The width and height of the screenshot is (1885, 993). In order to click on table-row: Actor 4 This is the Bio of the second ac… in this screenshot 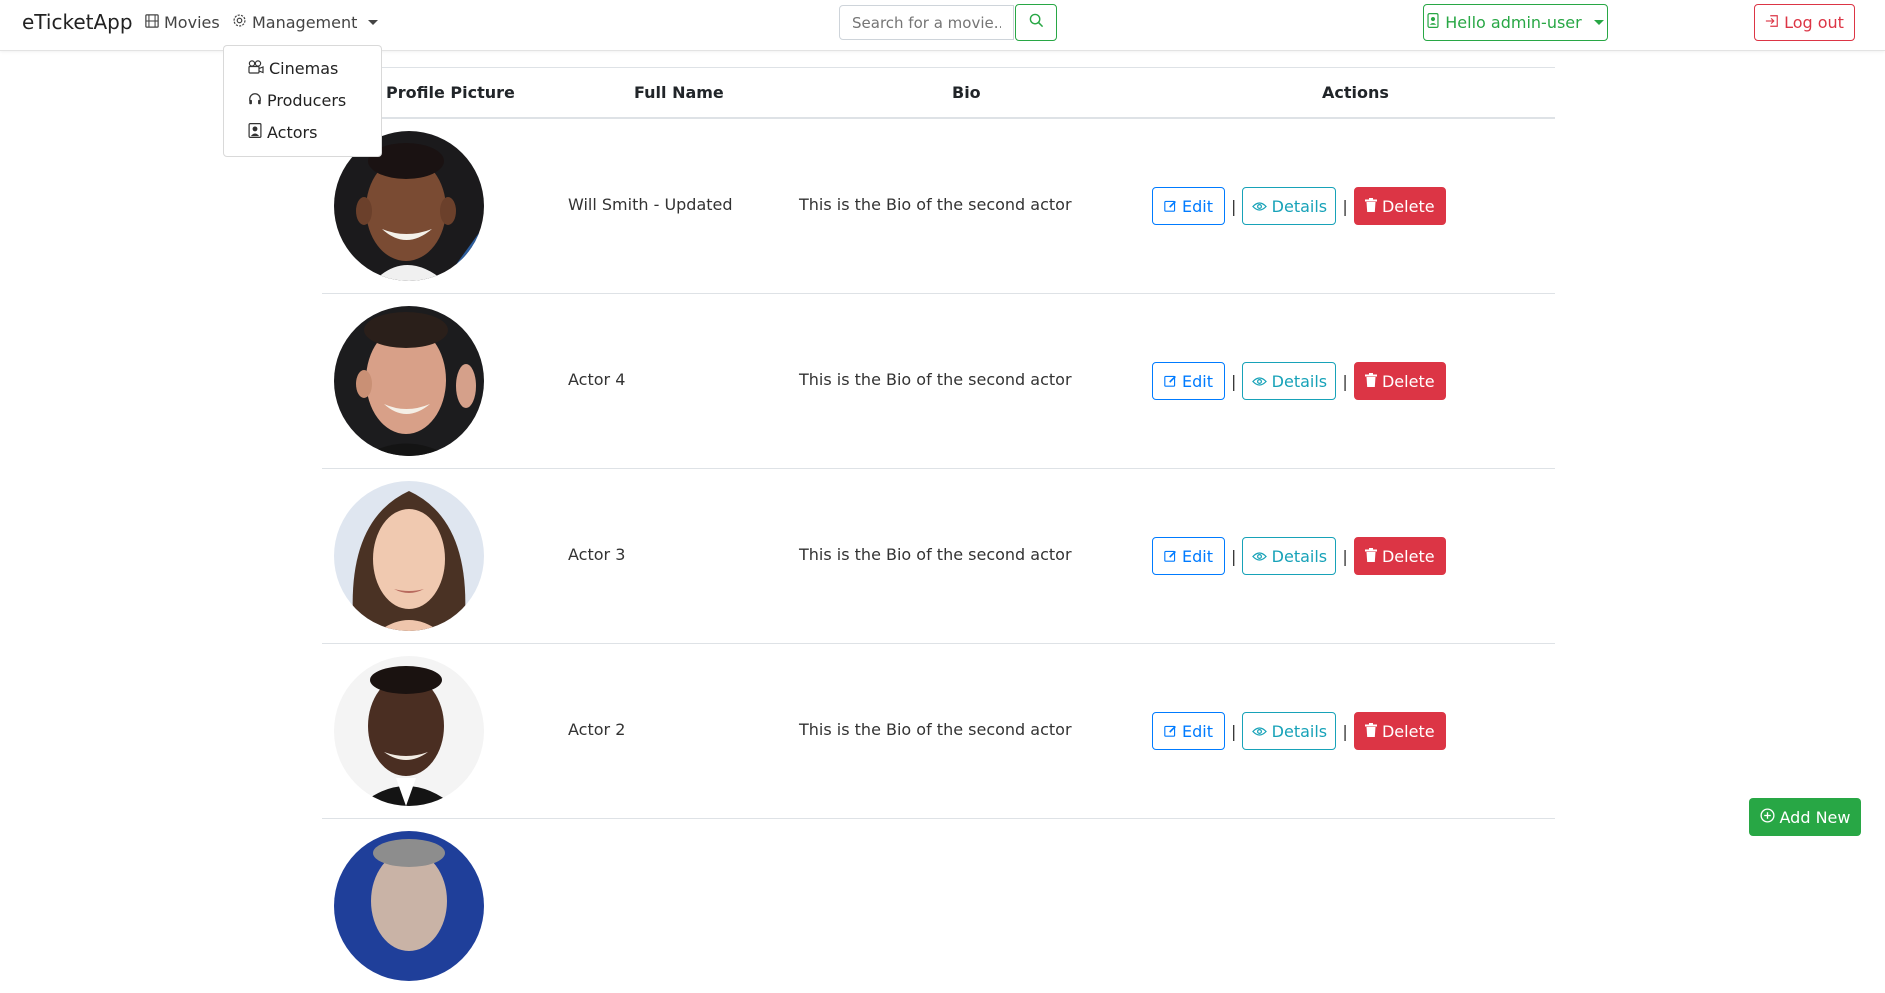, I will do `click(938, 381)`.